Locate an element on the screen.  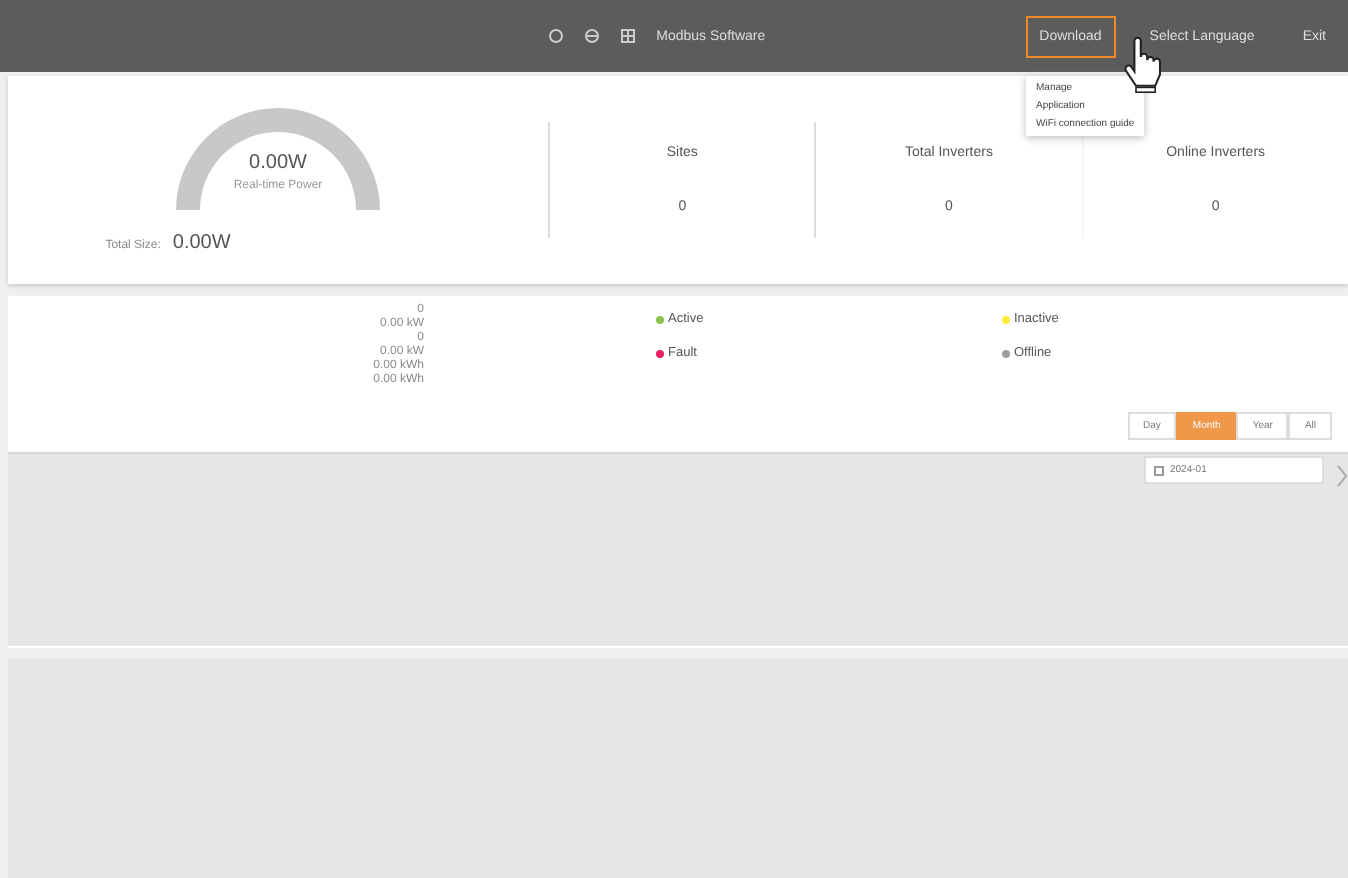
size-value: 0.00W is located at coordinates (201, 243).